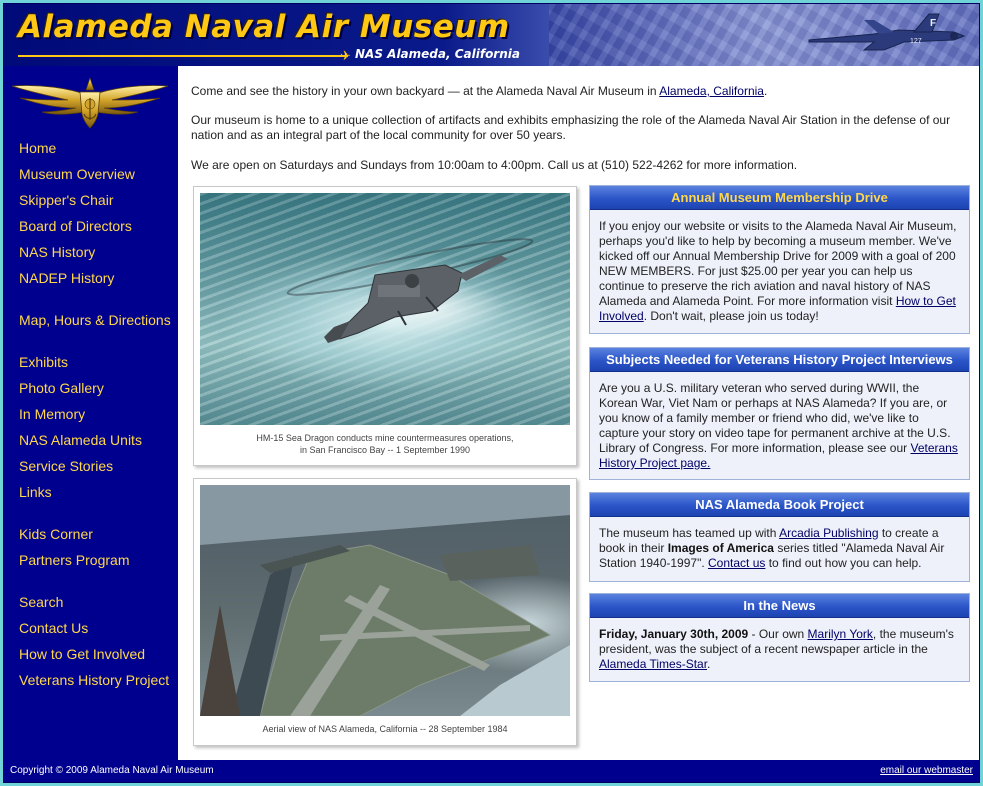 The width and height of the screenshot is (983, 786). Describe the element at coordinates (94, 680) in the screenshot. I see `nav-veterans-history-project: Veterans History Project` at that location.